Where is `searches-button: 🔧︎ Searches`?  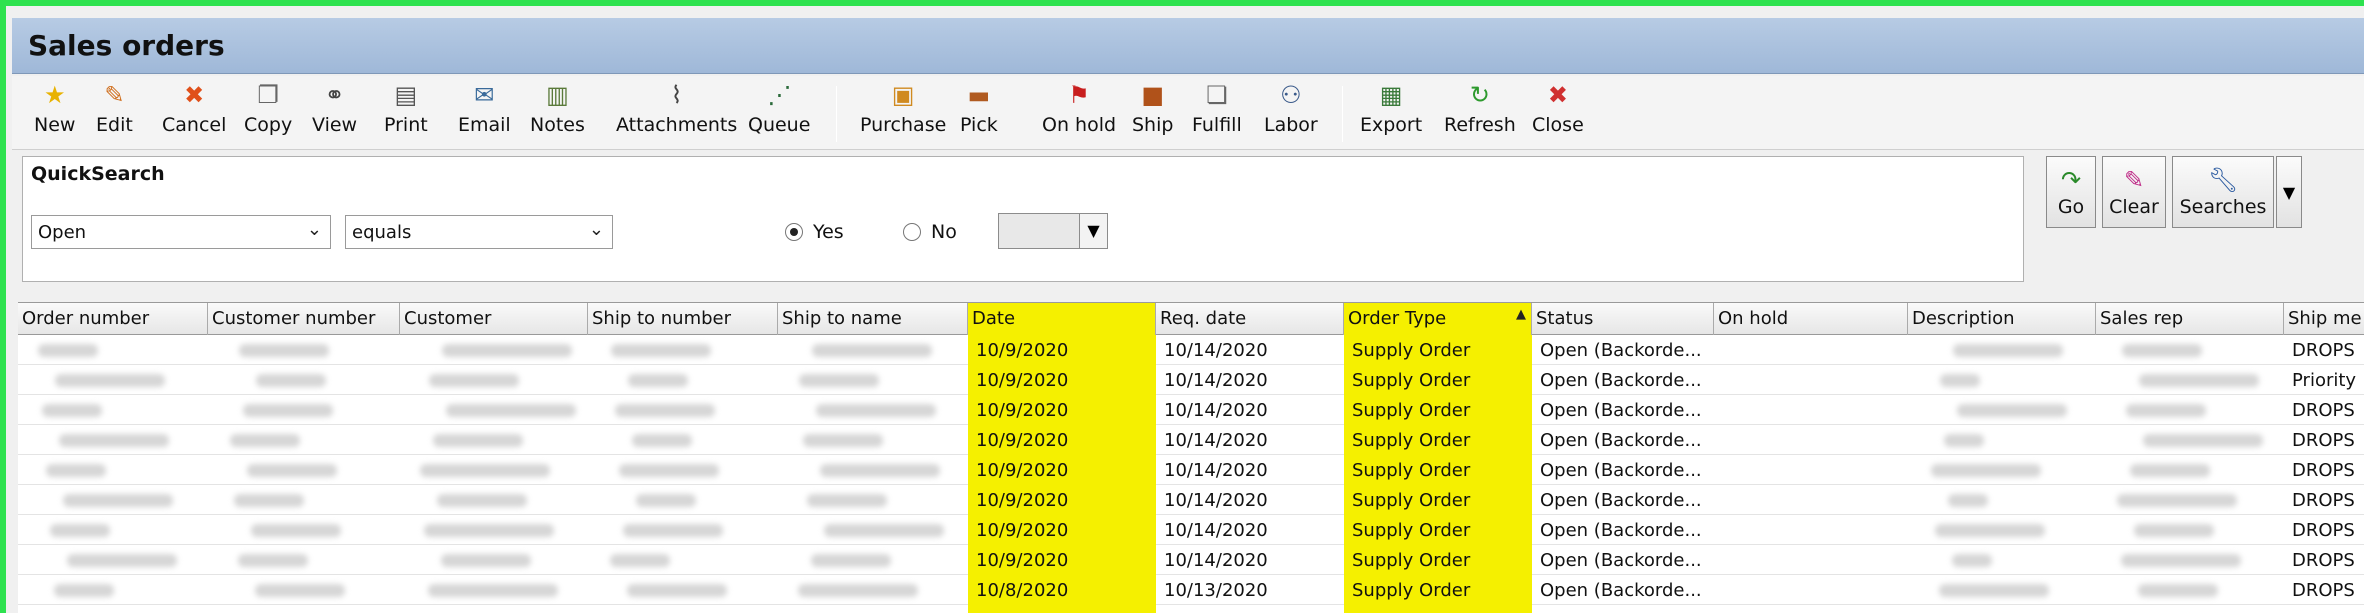 searches-button: 🔧︎ Searches is located at coordinates (2223, 192).